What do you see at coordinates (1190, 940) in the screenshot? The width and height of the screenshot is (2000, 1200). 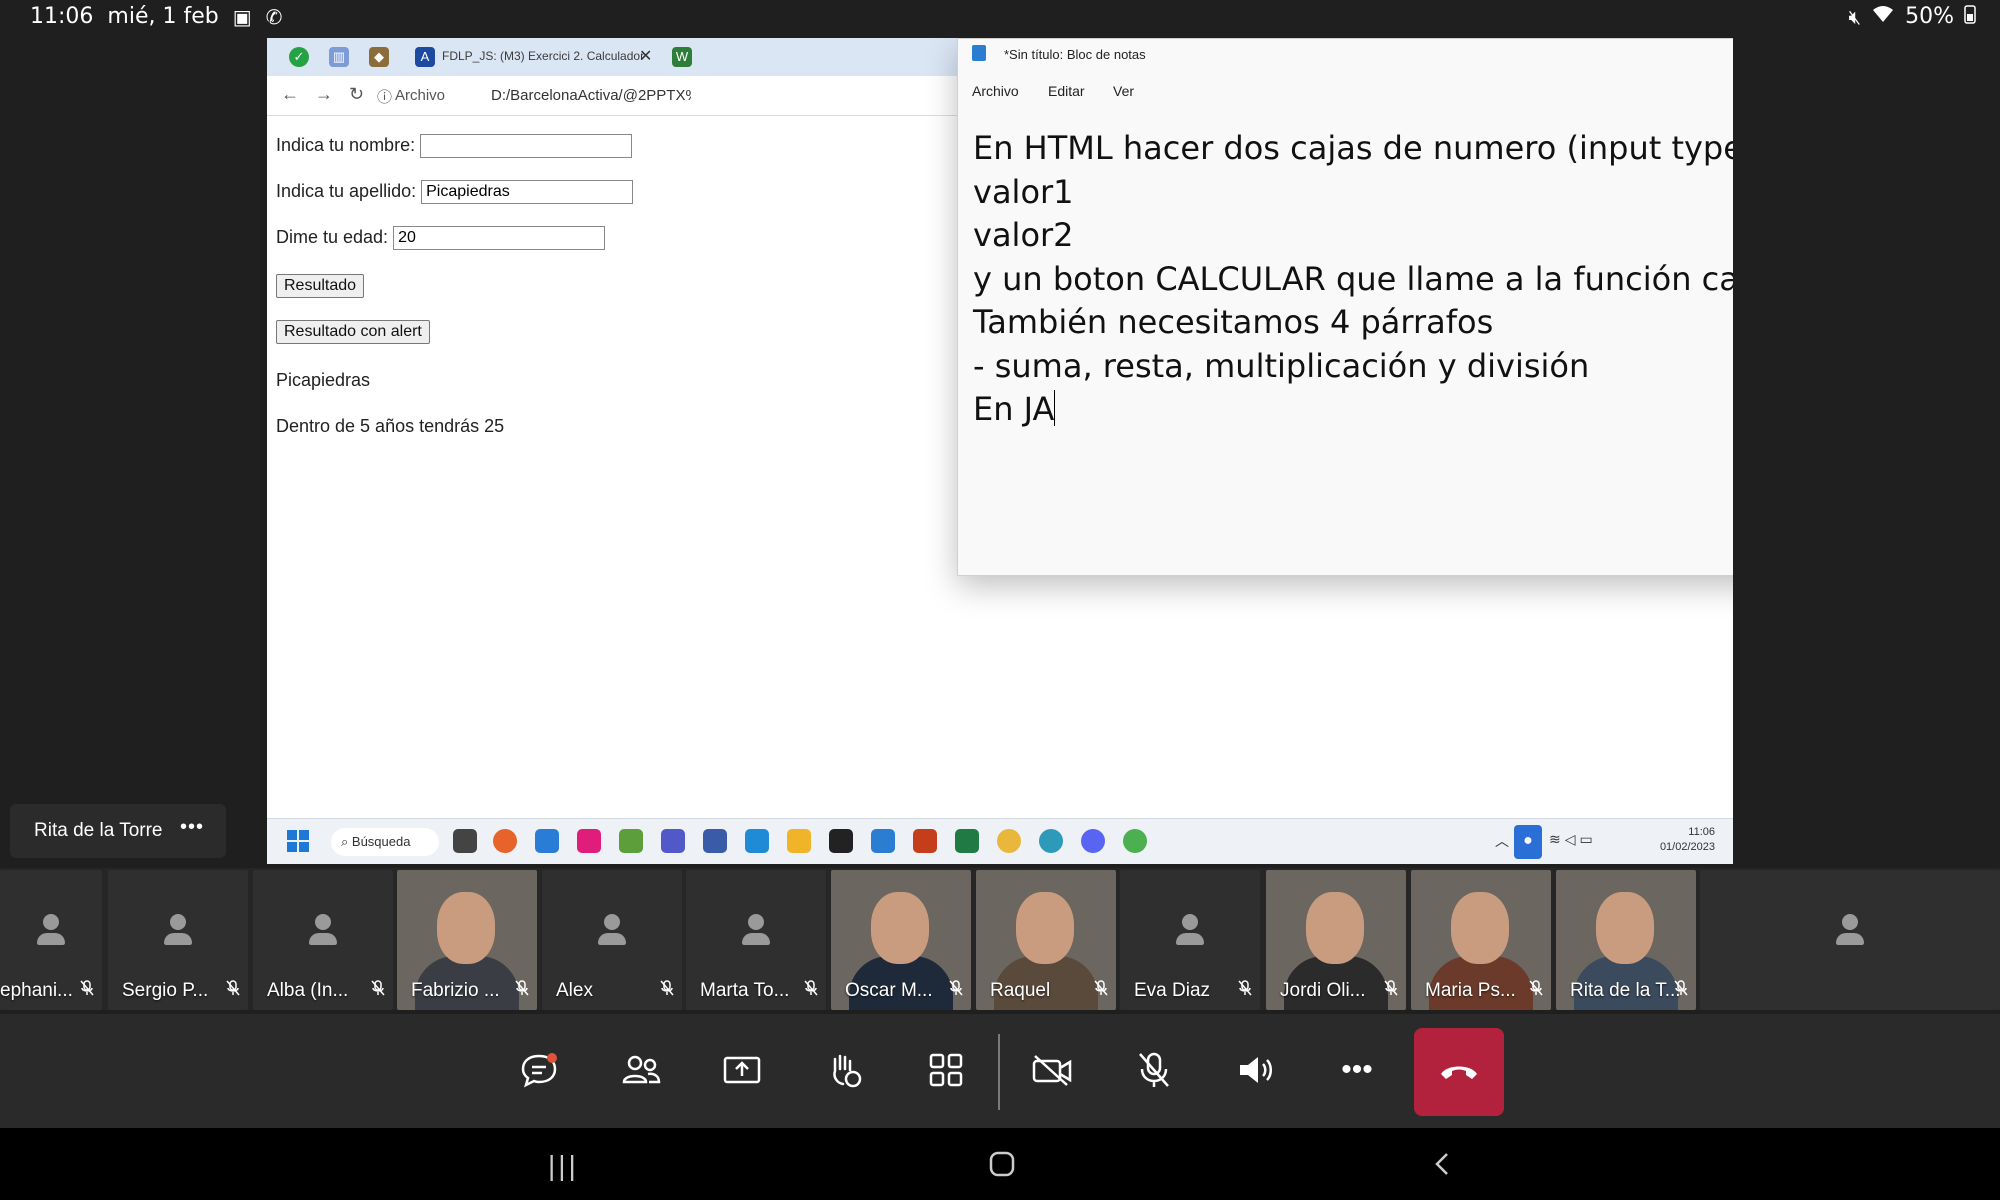 I see `participant-tile: Eva Diaz` at bounding box center [1190, 940].